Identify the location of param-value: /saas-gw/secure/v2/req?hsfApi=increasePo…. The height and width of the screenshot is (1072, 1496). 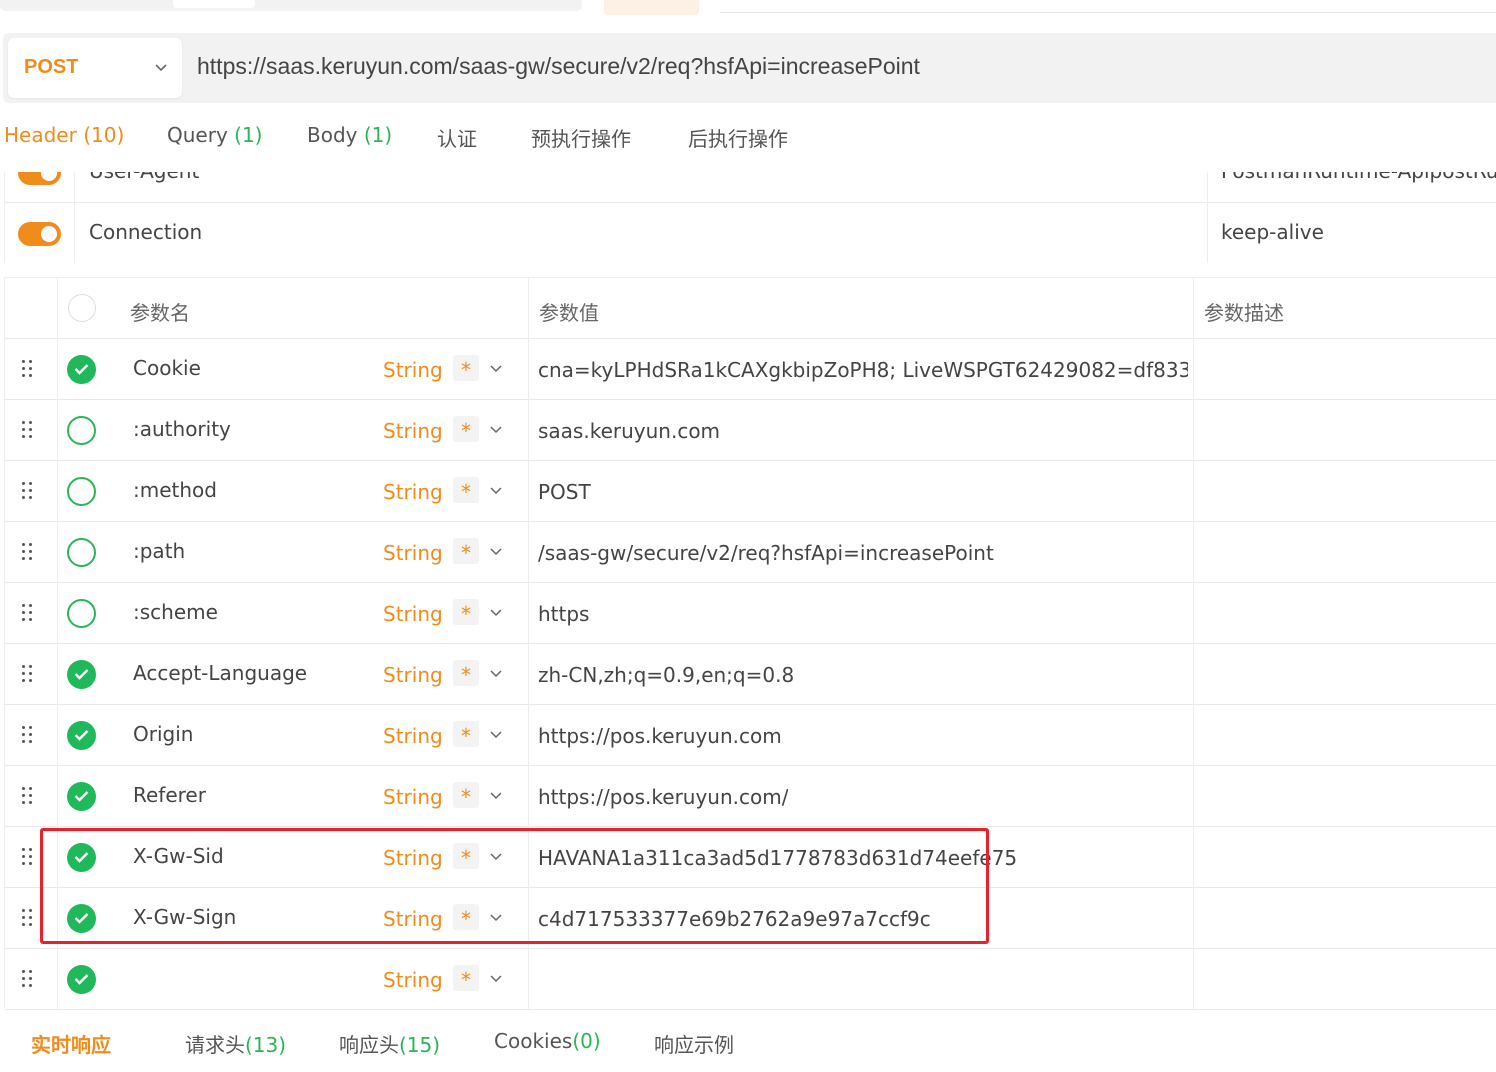
(766, 553).